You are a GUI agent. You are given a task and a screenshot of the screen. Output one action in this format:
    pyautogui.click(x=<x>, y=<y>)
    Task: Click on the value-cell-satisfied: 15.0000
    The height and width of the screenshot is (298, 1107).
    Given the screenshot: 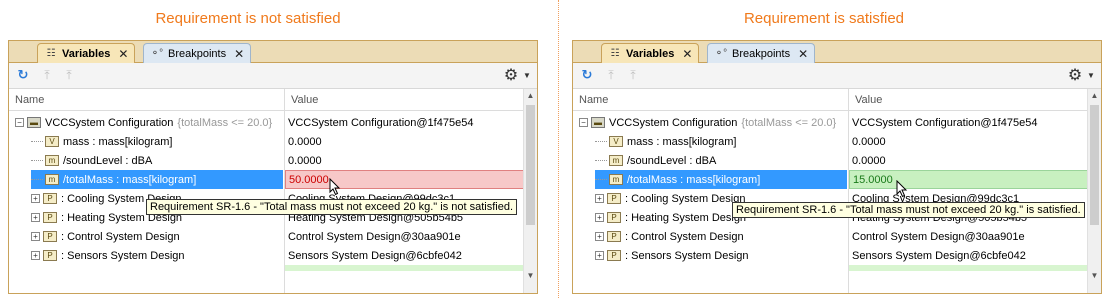 What is the action you would take?
    pyautogui.click(x=969, y=179)
    